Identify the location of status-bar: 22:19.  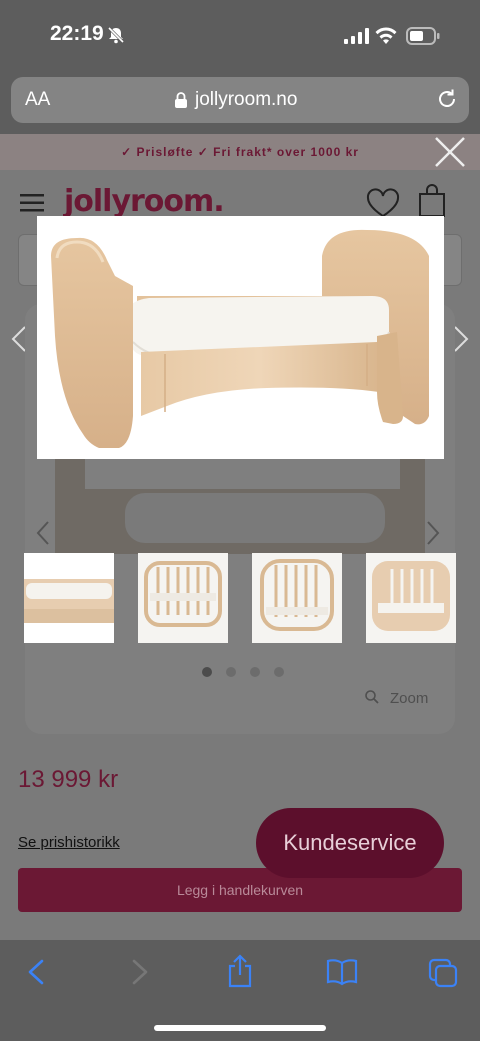
(240, 36).